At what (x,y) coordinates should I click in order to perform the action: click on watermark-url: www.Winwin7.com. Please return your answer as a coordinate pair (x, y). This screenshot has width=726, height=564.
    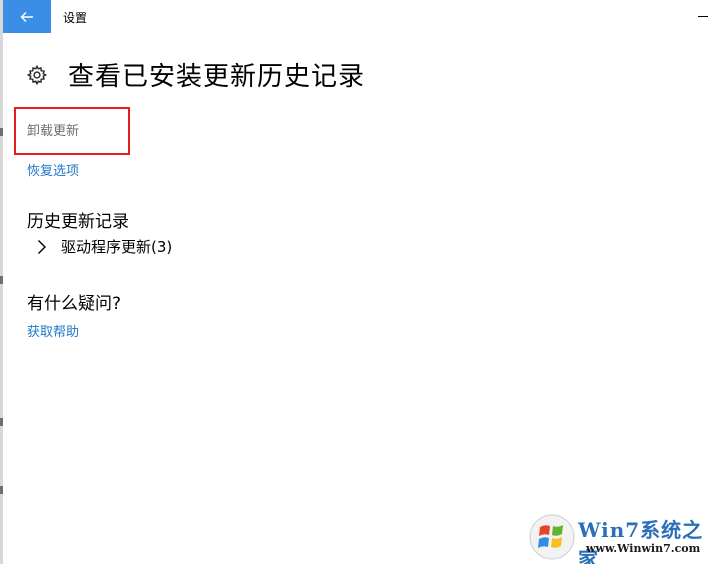
    Looking at the image, I should click on (643, 548).